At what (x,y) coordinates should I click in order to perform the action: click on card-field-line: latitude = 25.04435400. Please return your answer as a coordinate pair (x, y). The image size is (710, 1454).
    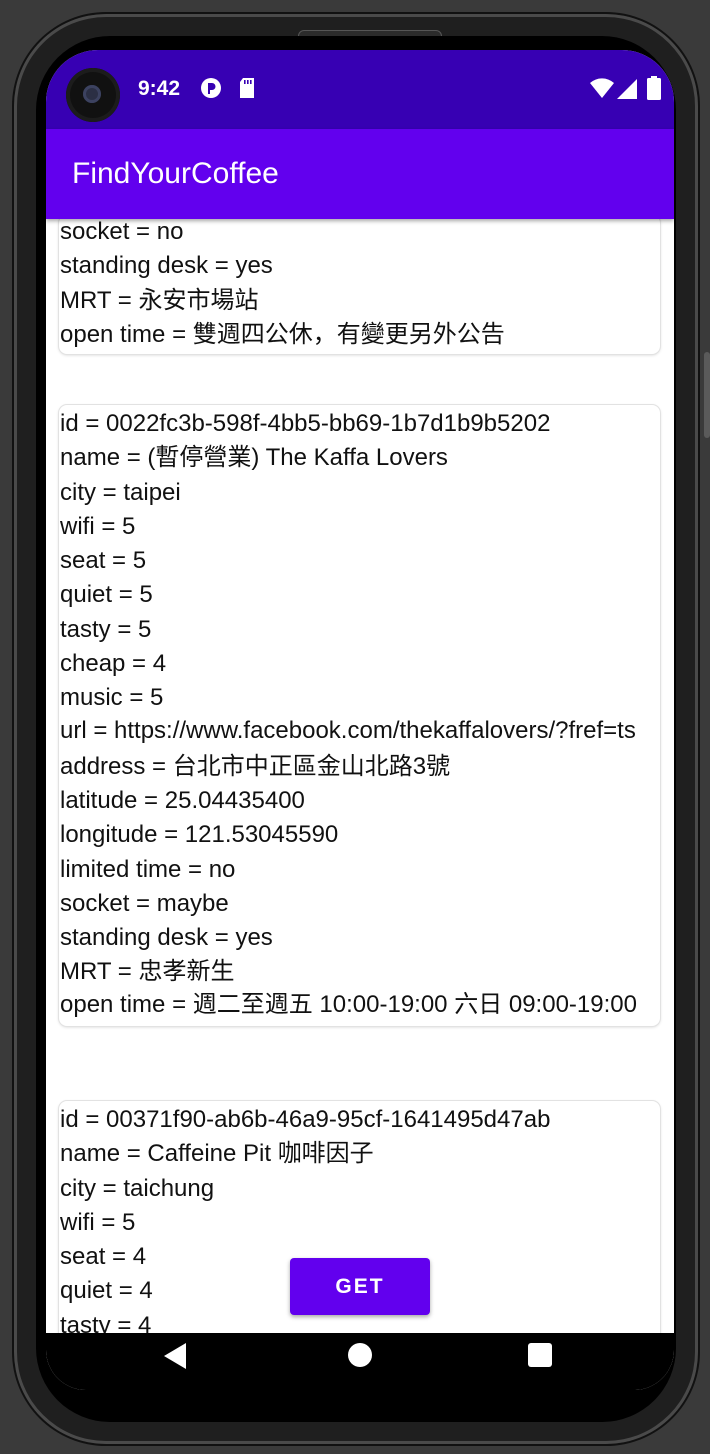
    Looking at the image, I should click on (182, 800).